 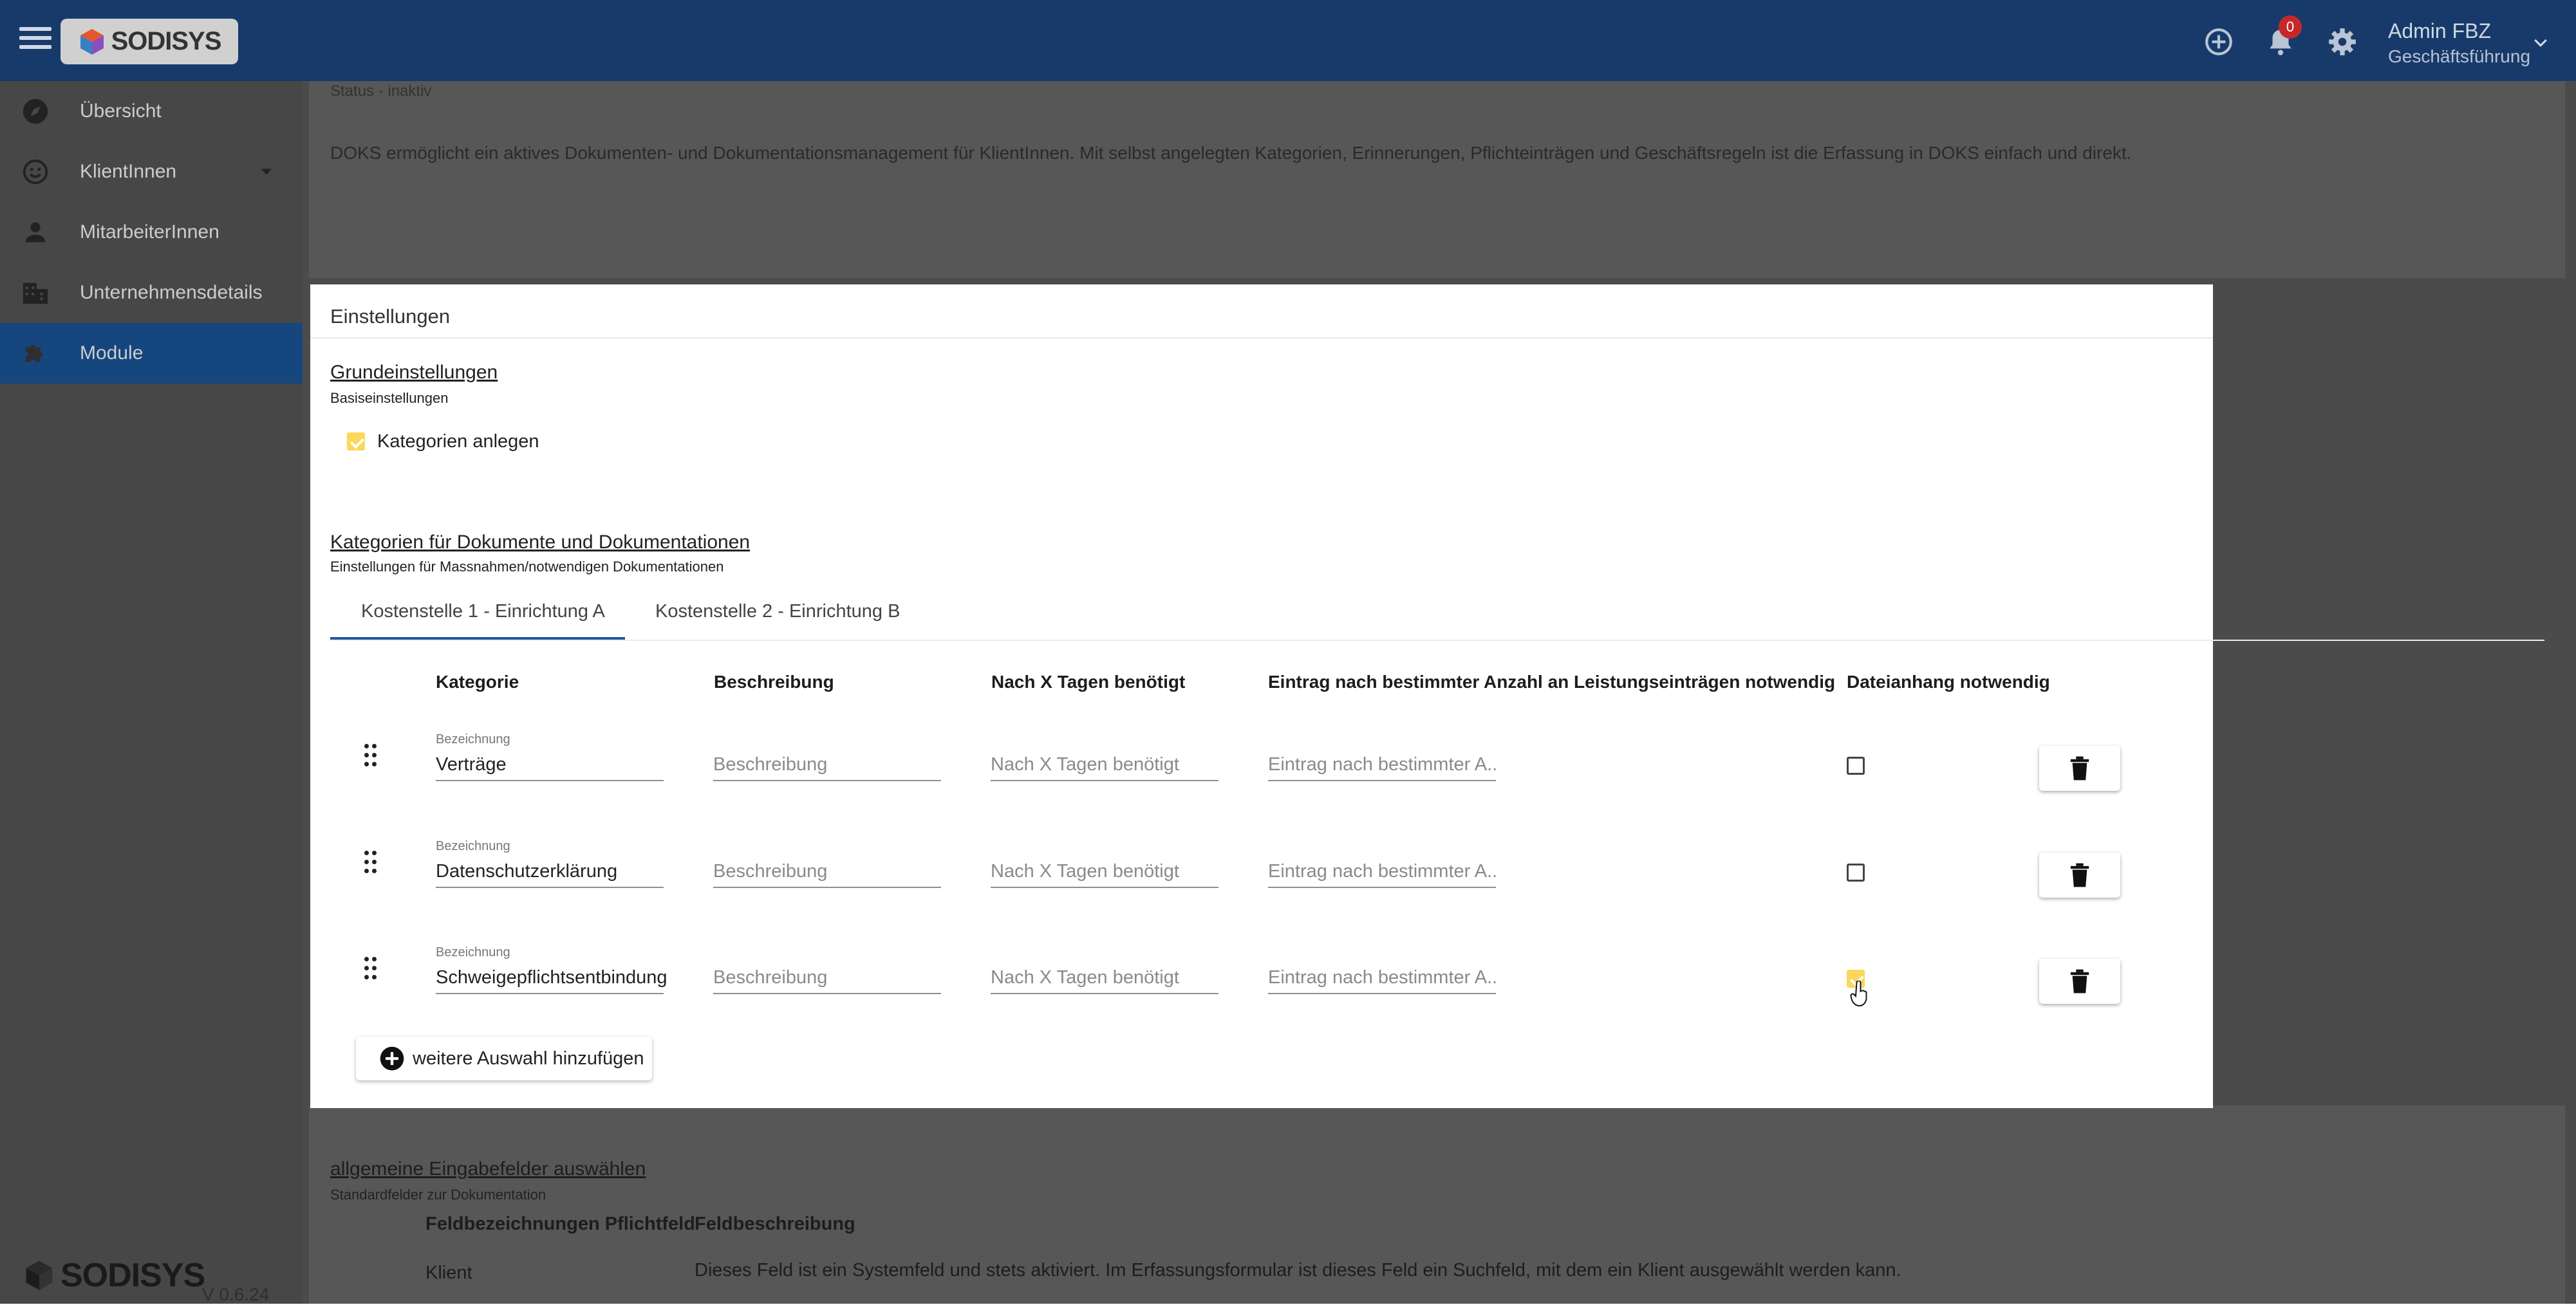 What do you see at coordinates (389, 398) in the screenshot?
I see `section-subtitle-basic: Basiseinstellungen` at bounding box center [389, 398].